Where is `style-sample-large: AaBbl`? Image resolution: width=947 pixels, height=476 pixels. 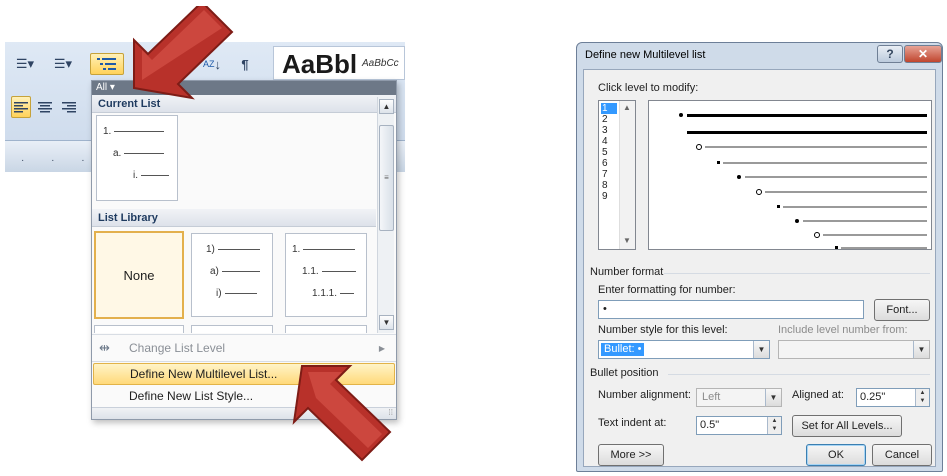 style-sample-large: AaBbl is located at coordinates (319, 64).